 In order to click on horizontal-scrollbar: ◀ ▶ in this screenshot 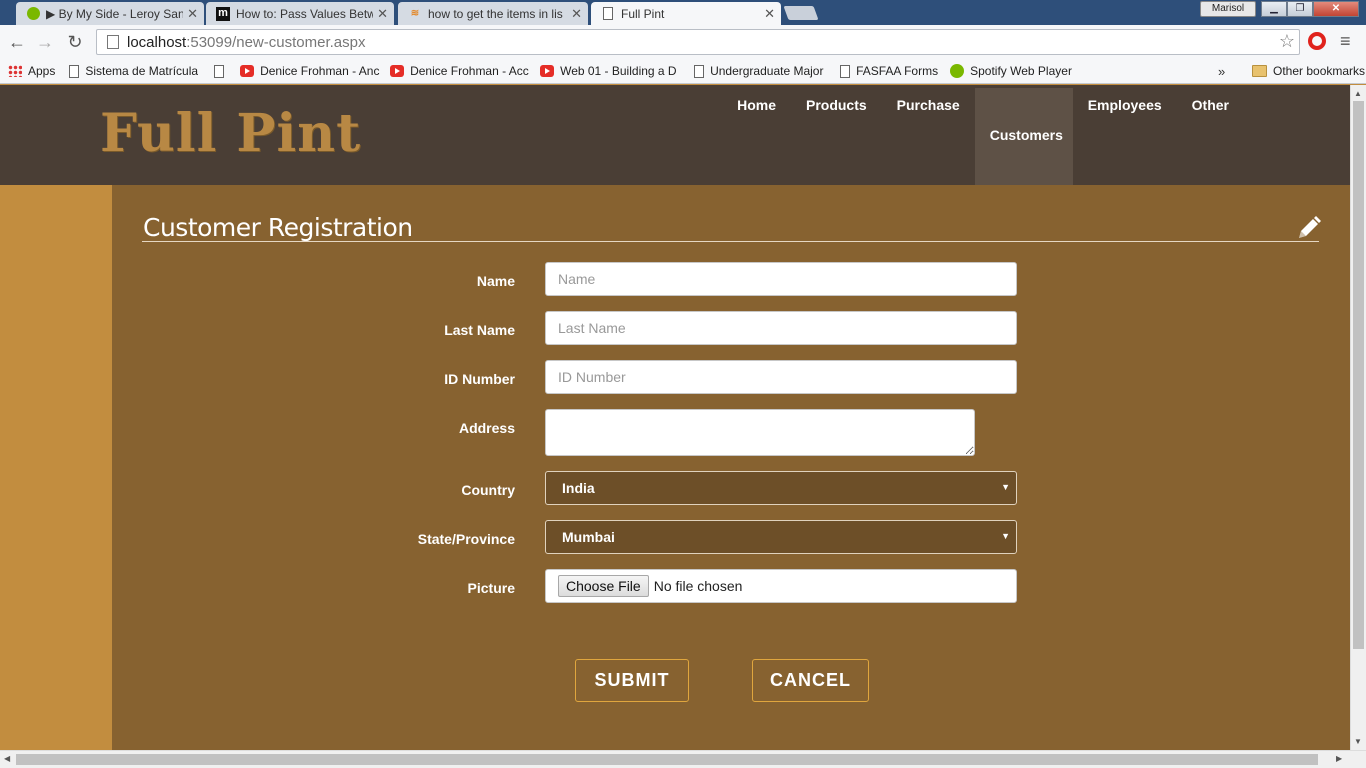, I will do `click(683, 759)`.